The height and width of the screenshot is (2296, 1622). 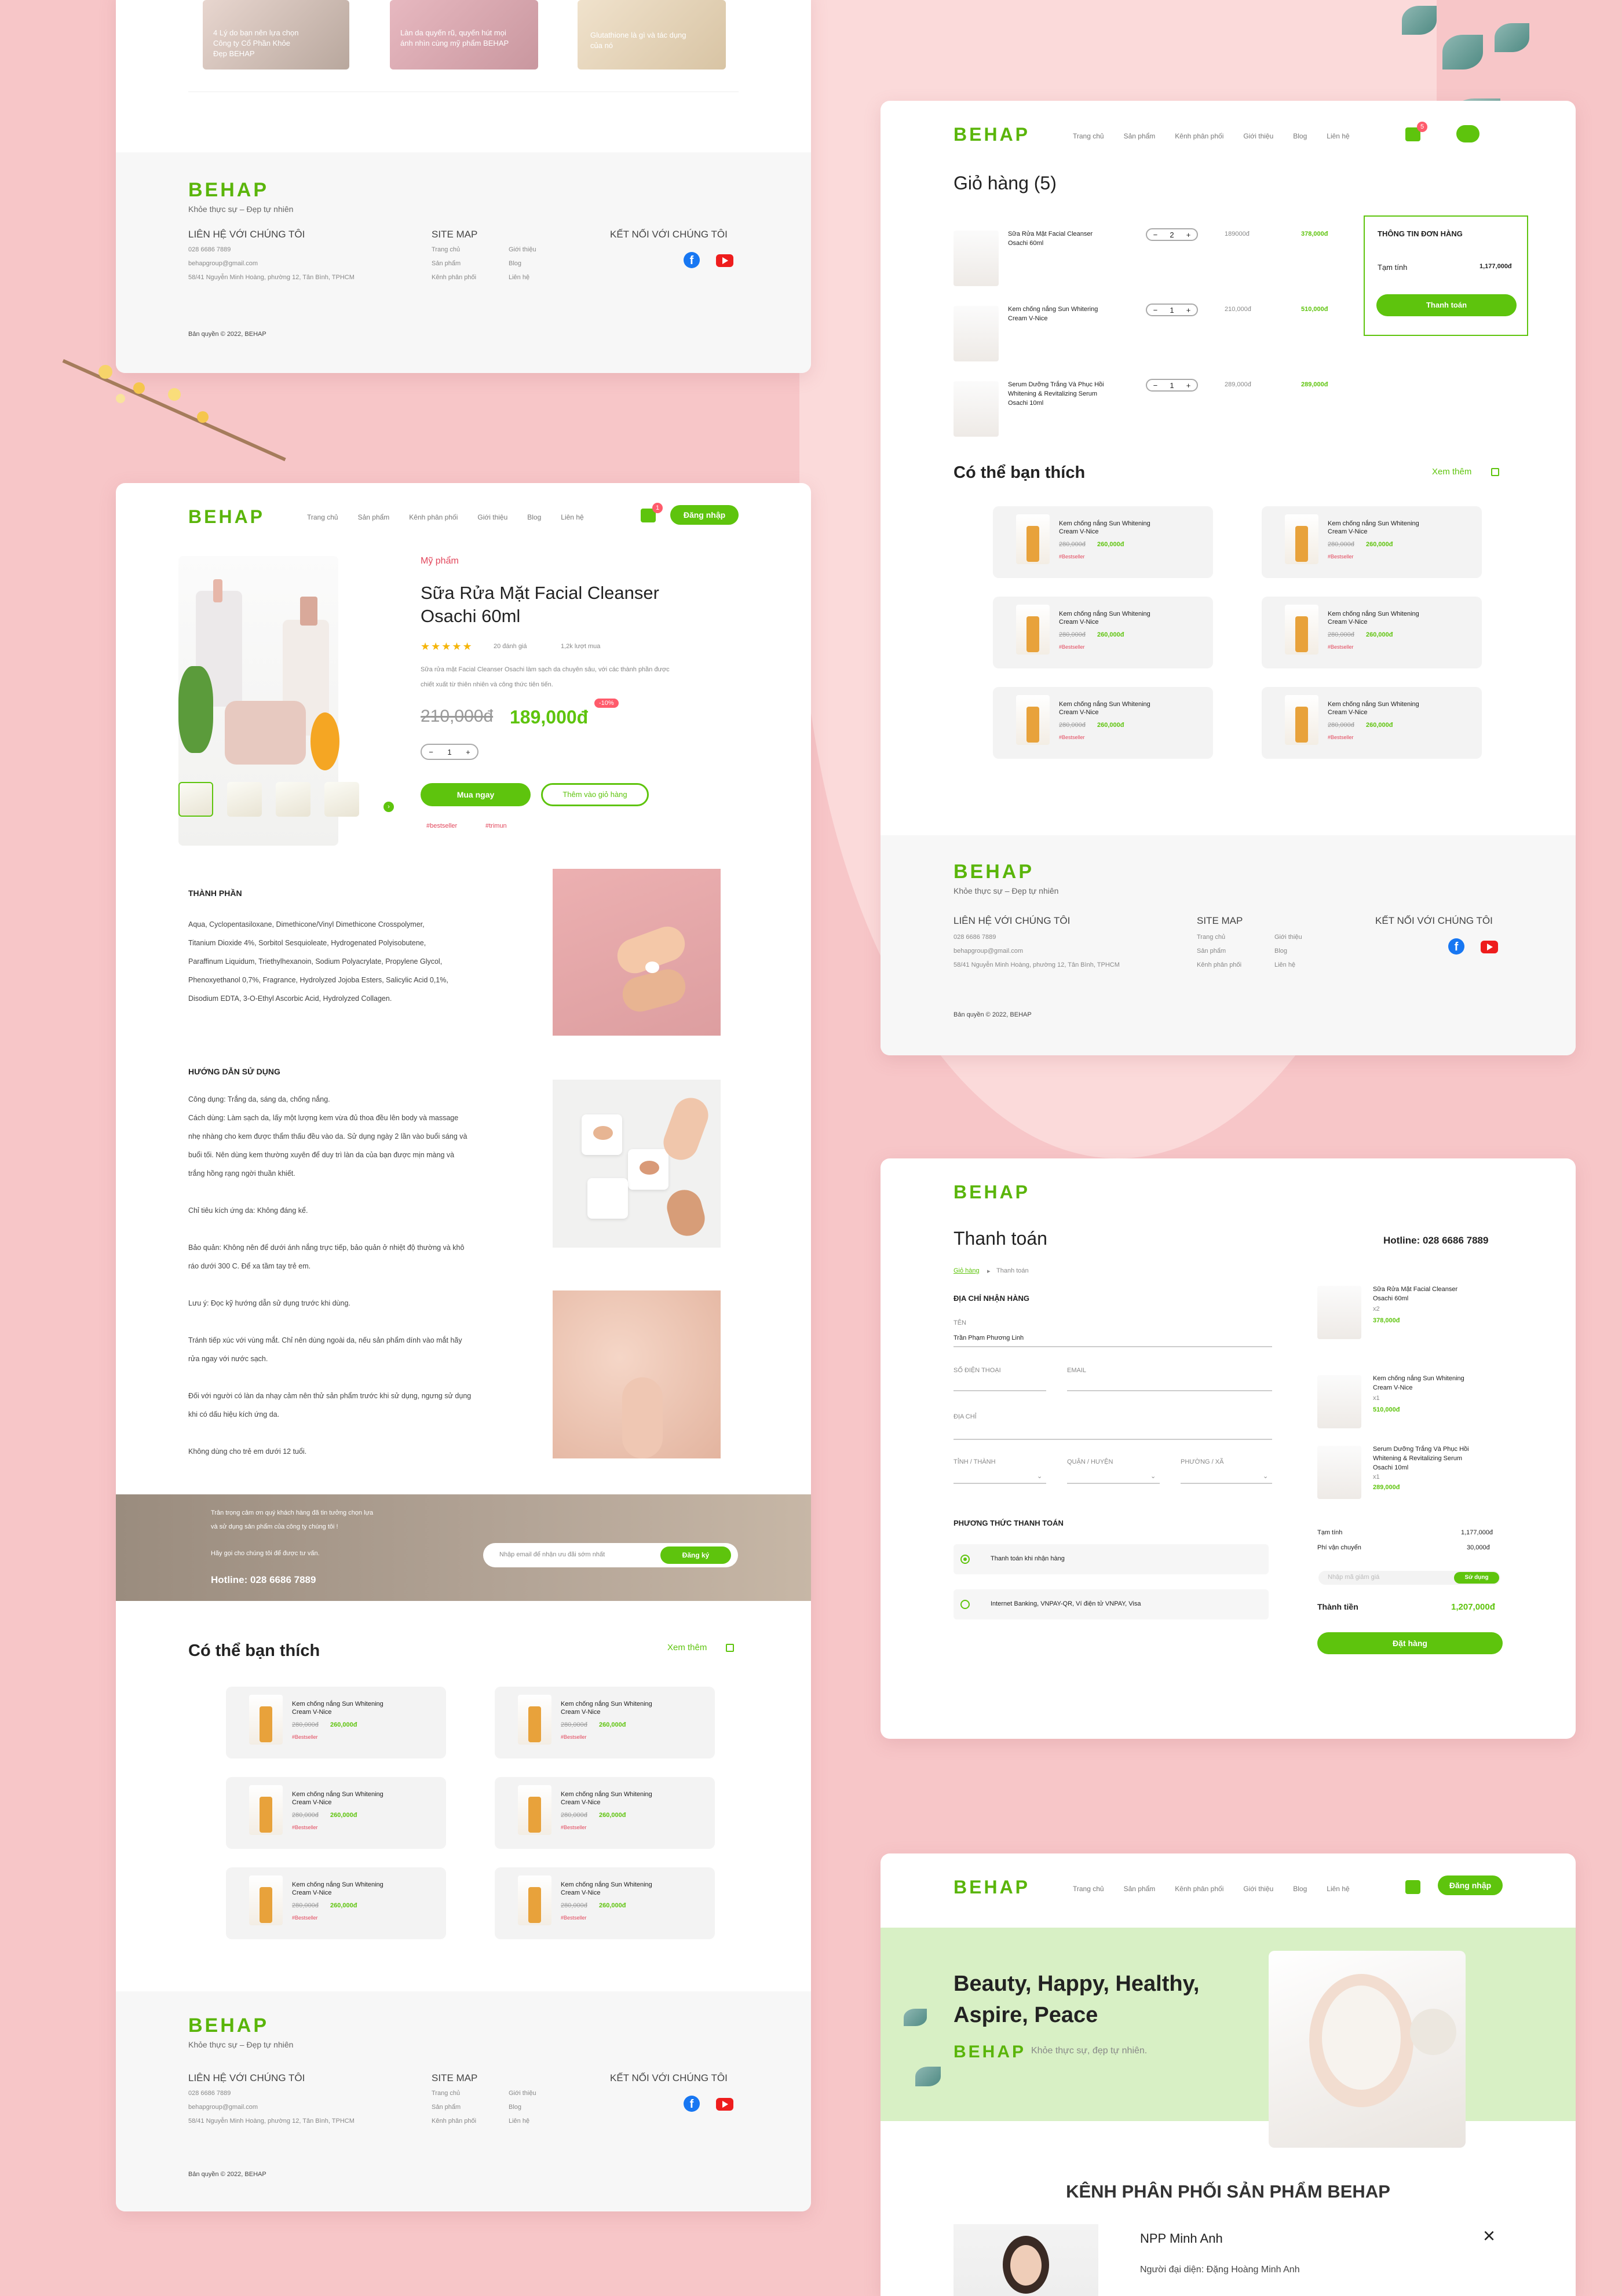 What do you see at coordinates (1169, 1390) in the screenshot?
I see `email-input` at bounding box center [1169, 1390].